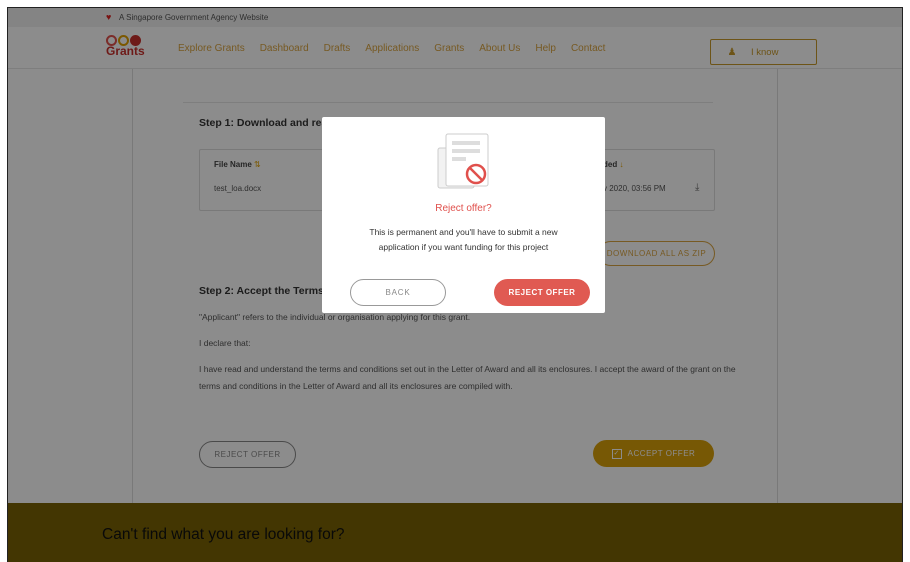 The height and width of the screenshot is (562, 910). I want to click on back-button: BACK, so click(398, 292).